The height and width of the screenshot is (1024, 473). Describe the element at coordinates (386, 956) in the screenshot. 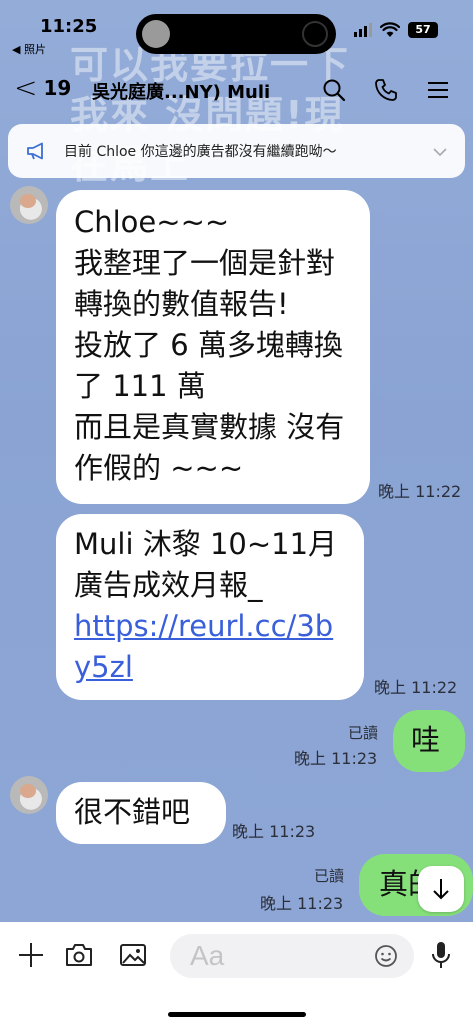

I see `emoji-icon` at that location.